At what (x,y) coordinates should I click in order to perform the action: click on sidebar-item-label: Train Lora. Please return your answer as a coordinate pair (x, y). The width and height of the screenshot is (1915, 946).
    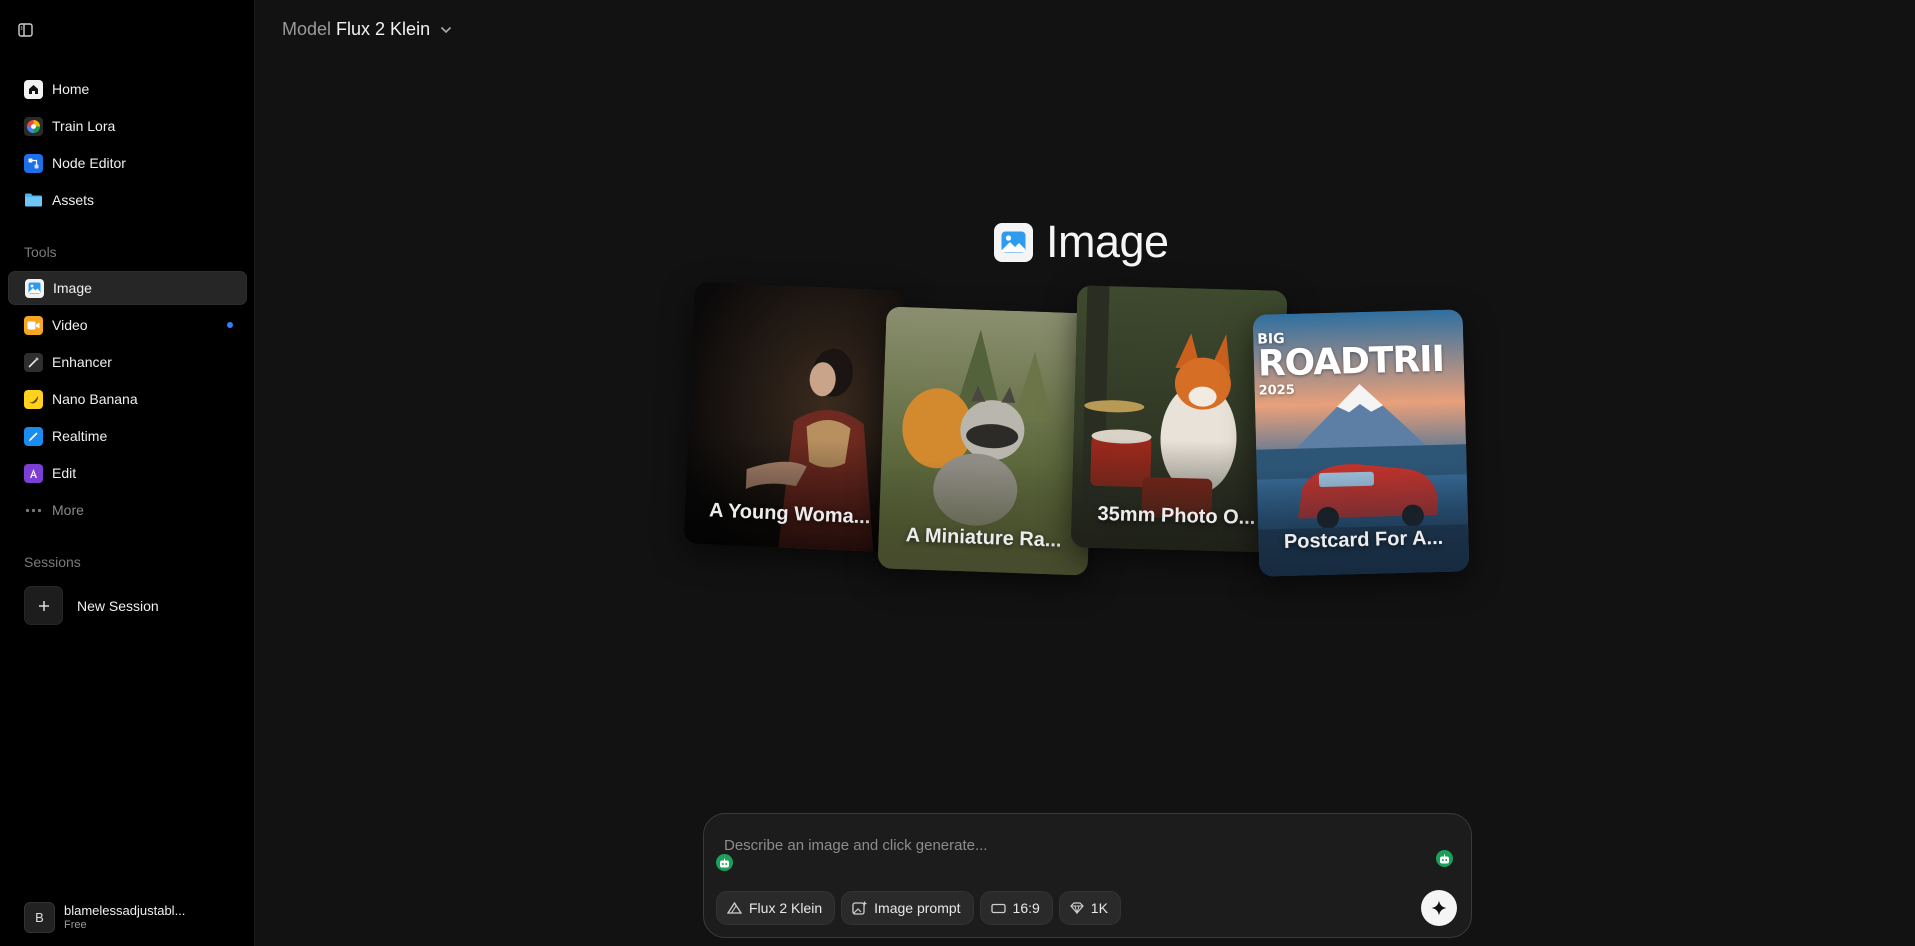
    Looking at the image, I should click on (84, 126).